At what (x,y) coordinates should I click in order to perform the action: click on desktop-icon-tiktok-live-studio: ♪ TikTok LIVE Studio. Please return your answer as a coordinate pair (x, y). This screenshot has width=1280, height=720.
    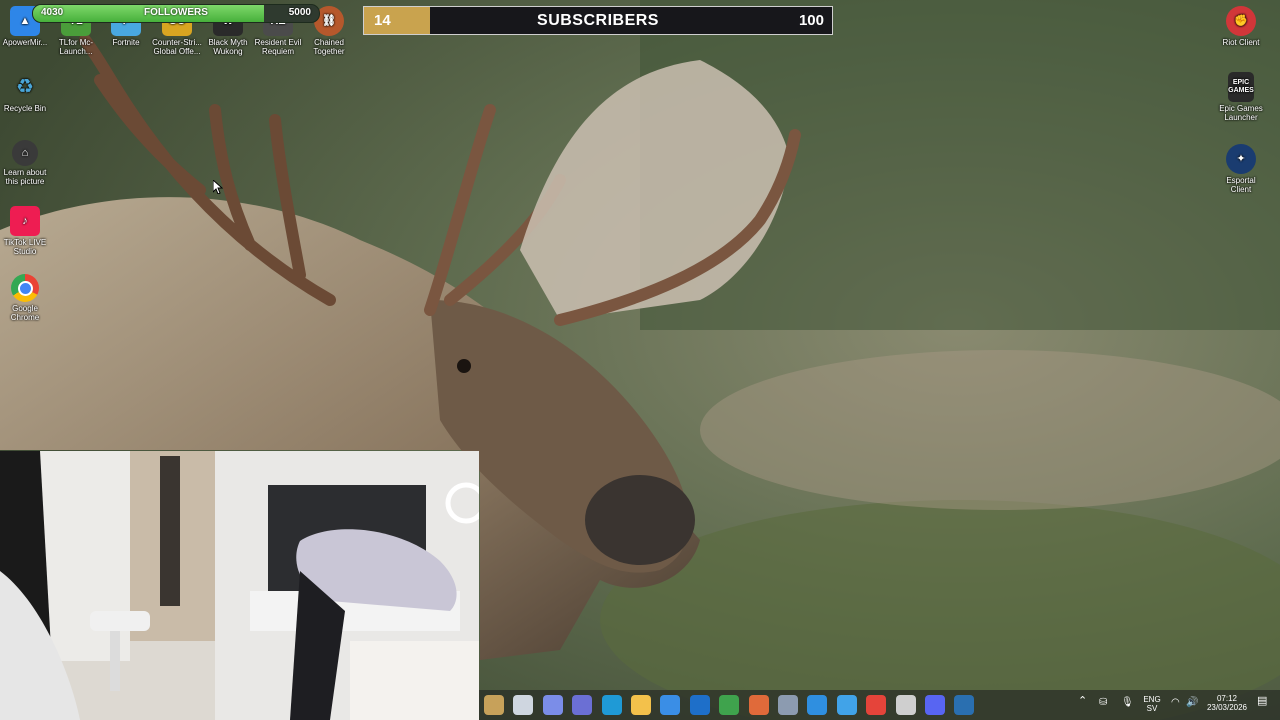
    Looking at the image, I should click on (25, 231).